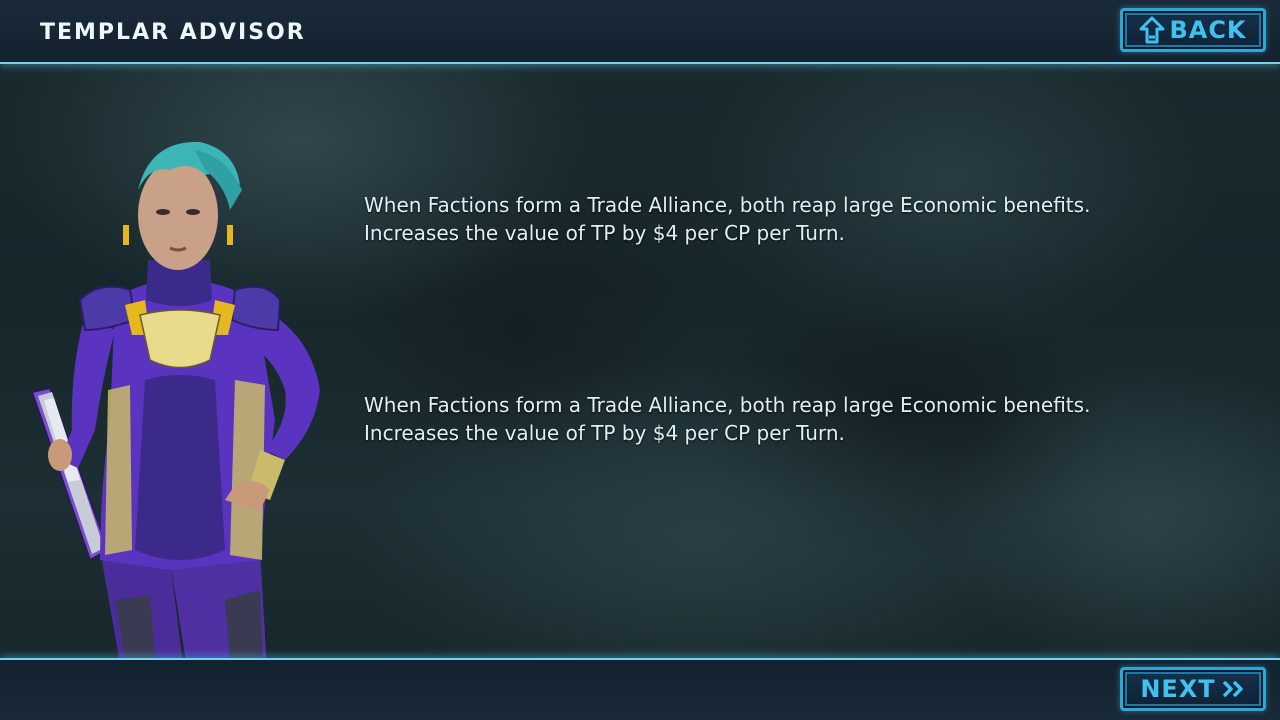  Describe the element at coordinates (640, 32) in the screenshot. I see `top-bar: TEMPLAR ADVISOR BACK` at that location.